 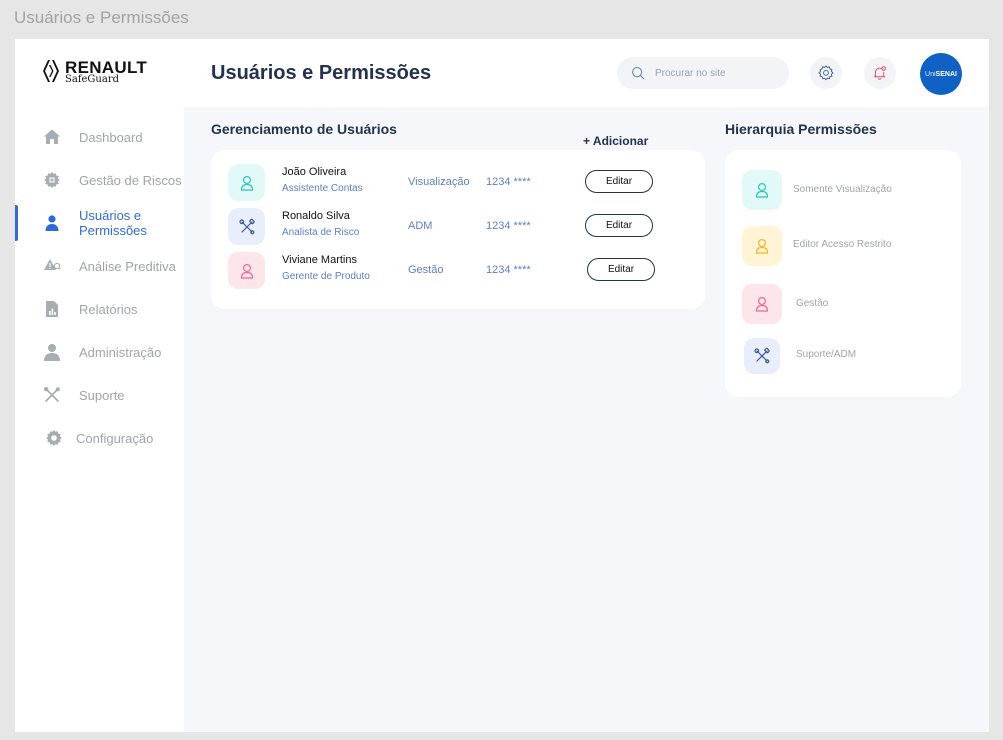 I want to click on sidebar-item-label: Administração, so click(x=120, y=352).